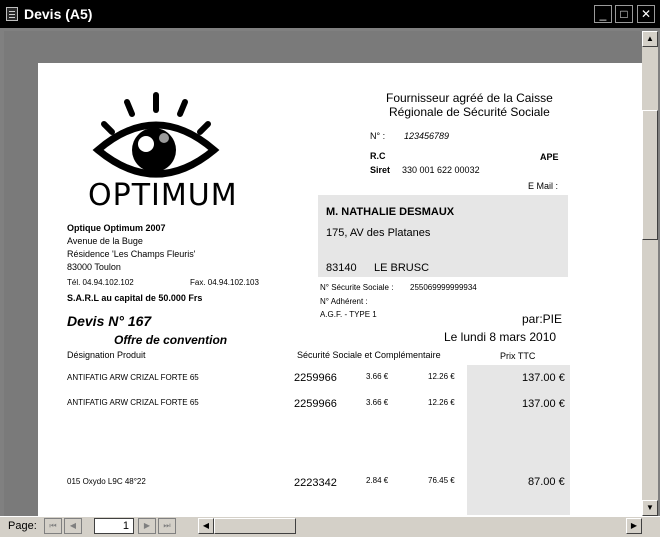 This screenshot has width=660, height=537. I want to click on email-label: E Mail :, so click(543, 186).